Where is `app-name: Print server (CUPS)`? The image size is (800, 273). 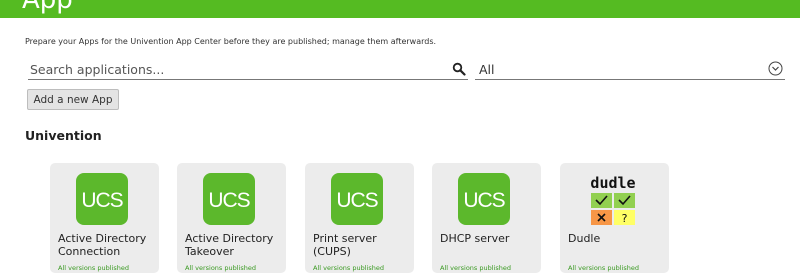
app-name: Print server (CUPS) is located at coordinates (345, 245).